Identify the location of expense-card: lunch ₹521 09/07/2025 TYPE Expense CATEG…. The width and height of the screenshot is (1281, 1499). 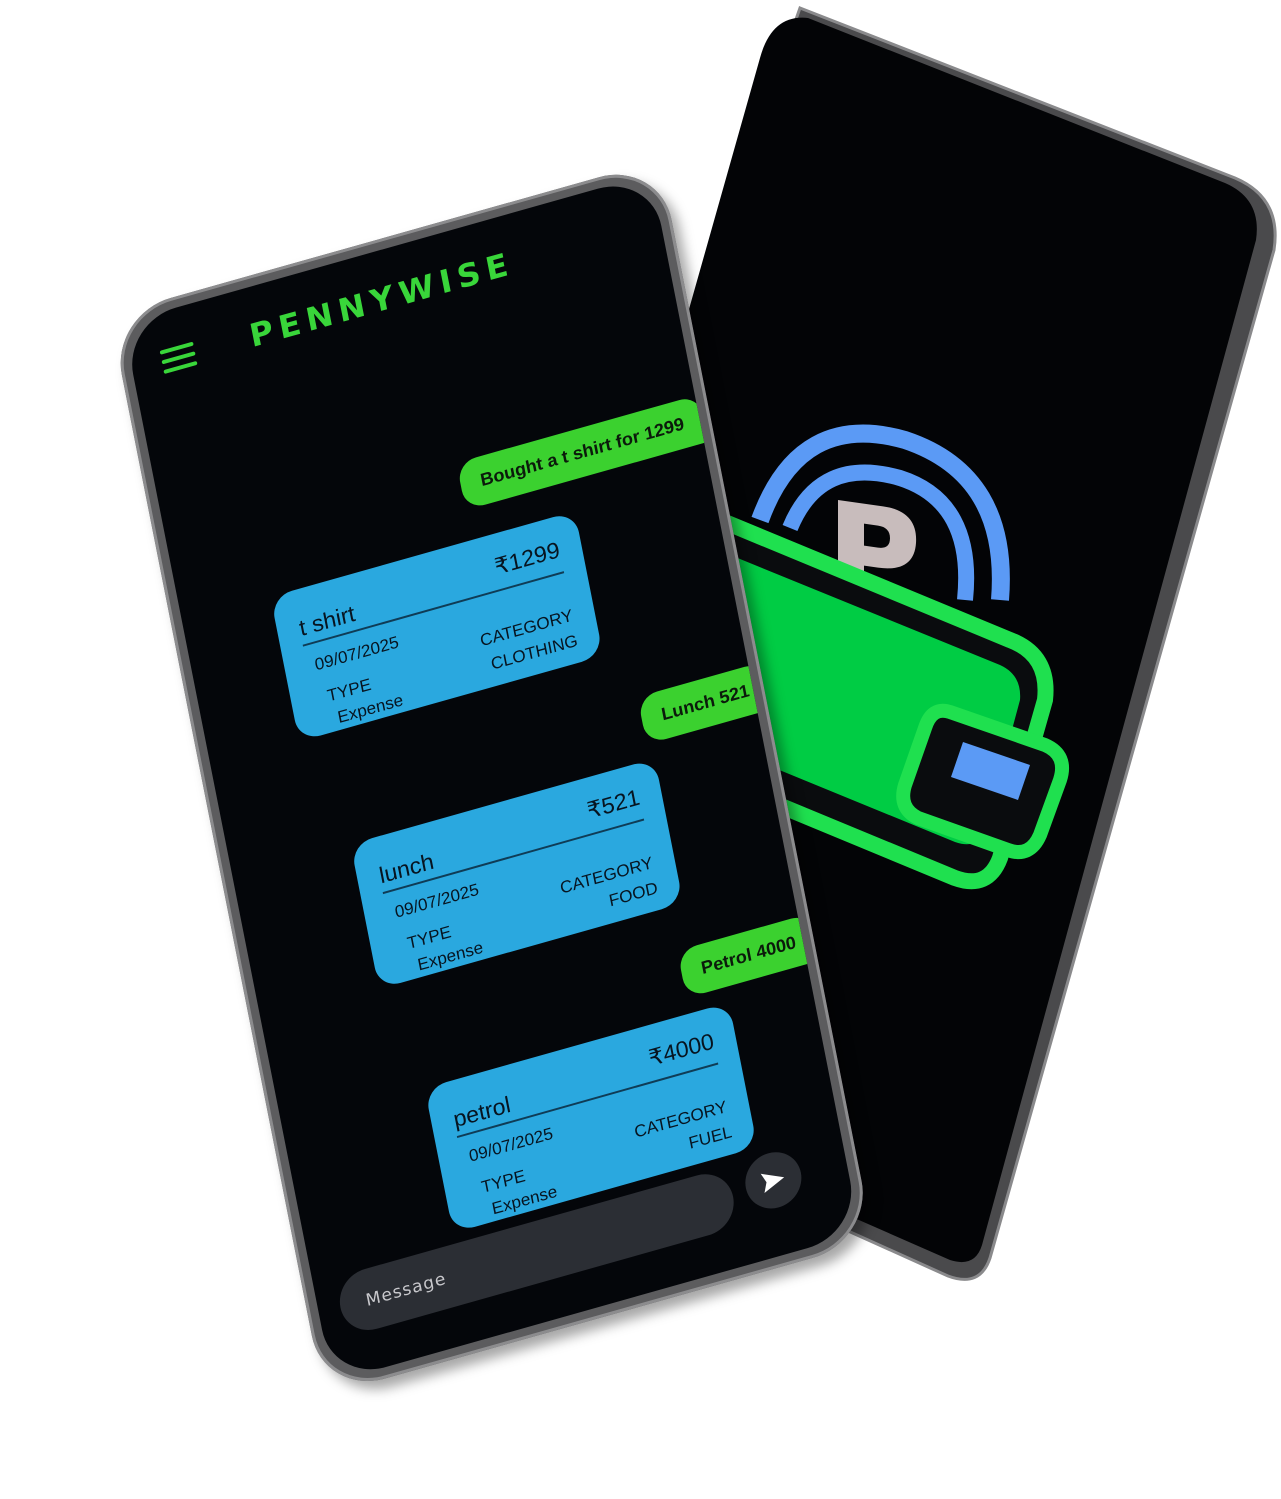
(517, 873).